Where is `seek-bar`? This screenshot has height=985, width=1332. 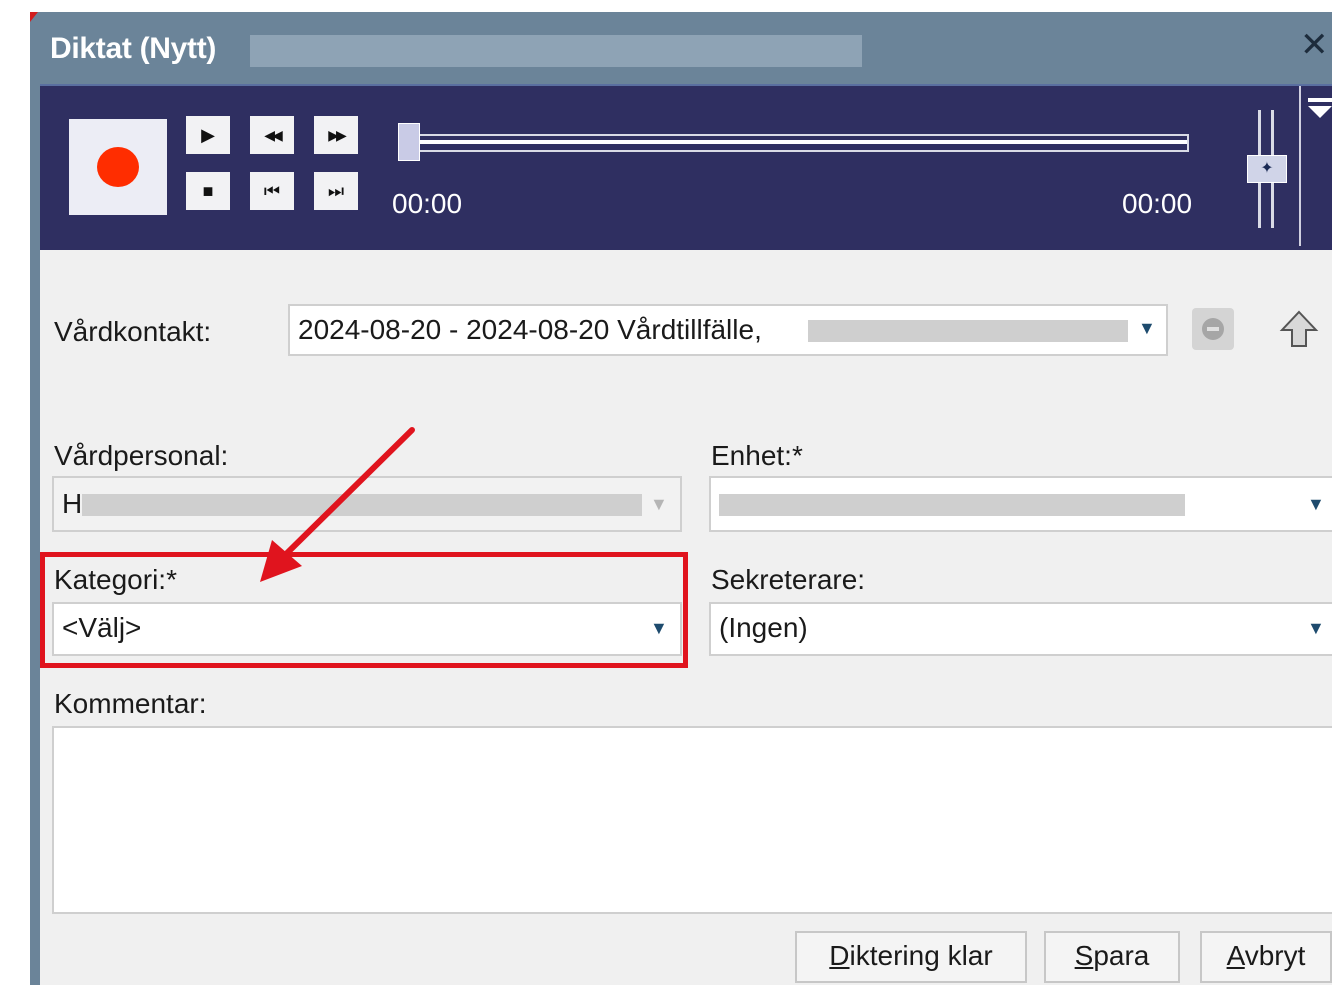 seek-bar is located at coordinates (802, 143).